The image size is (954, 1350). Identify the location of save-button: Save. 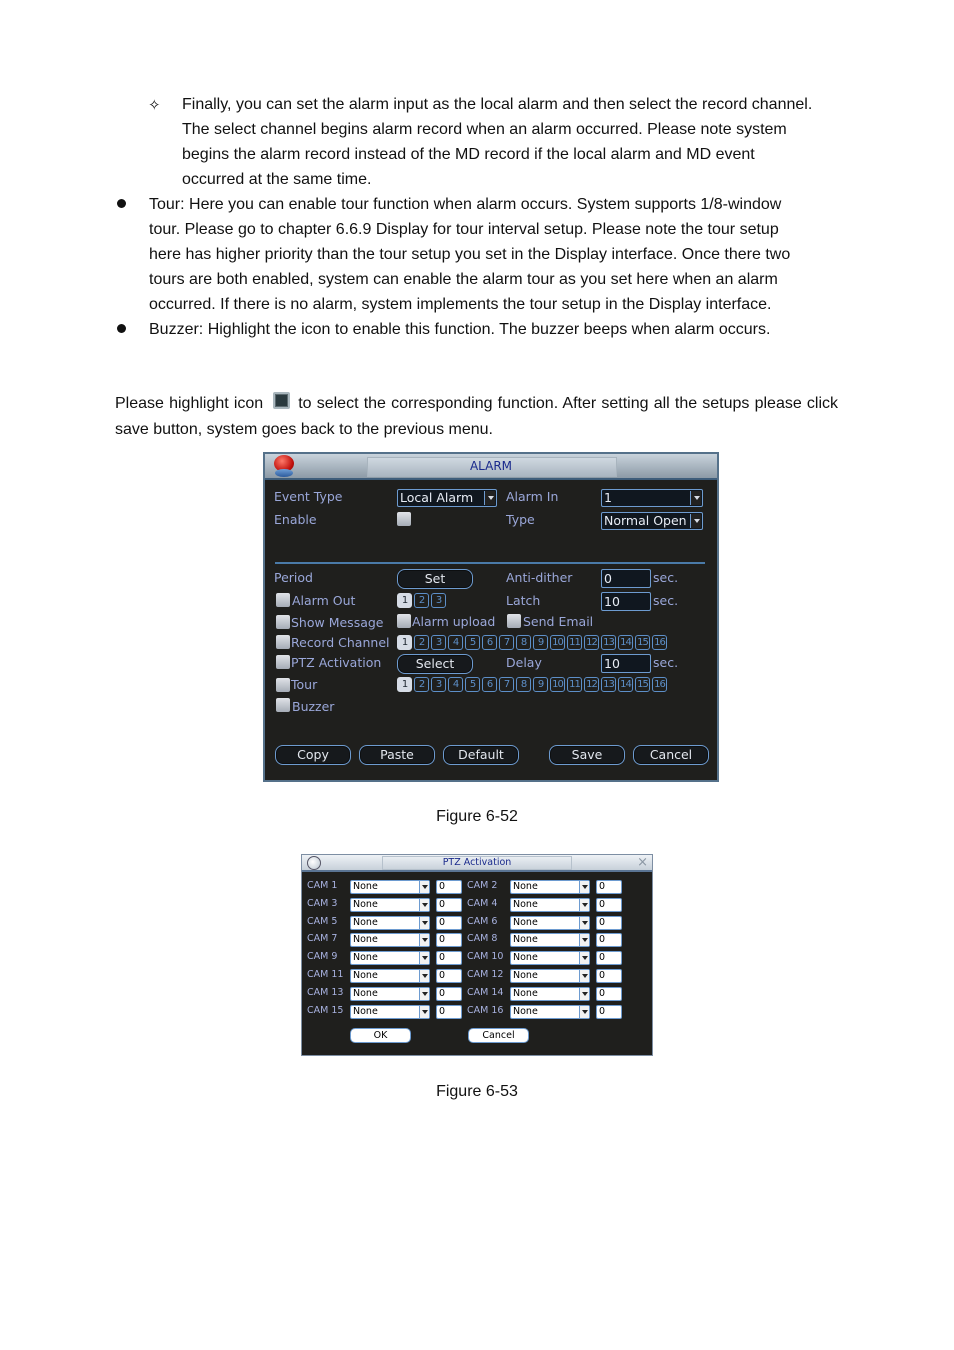
(587, 755).